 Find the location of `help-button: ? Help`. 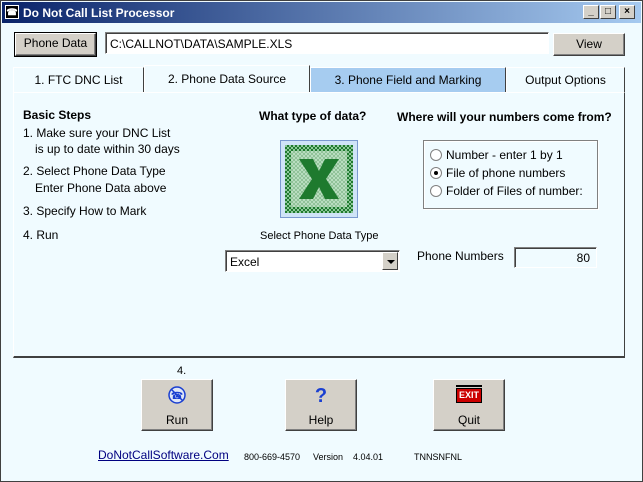

help-button: ? Help is located at coordinates (321, 405).